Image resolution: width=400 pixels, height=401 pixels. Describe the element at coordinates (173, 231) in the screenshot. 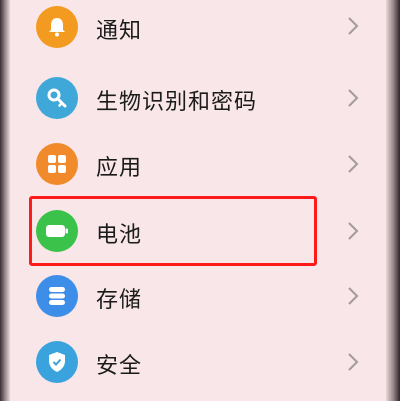

I see `battery-highlight-box` at that location.